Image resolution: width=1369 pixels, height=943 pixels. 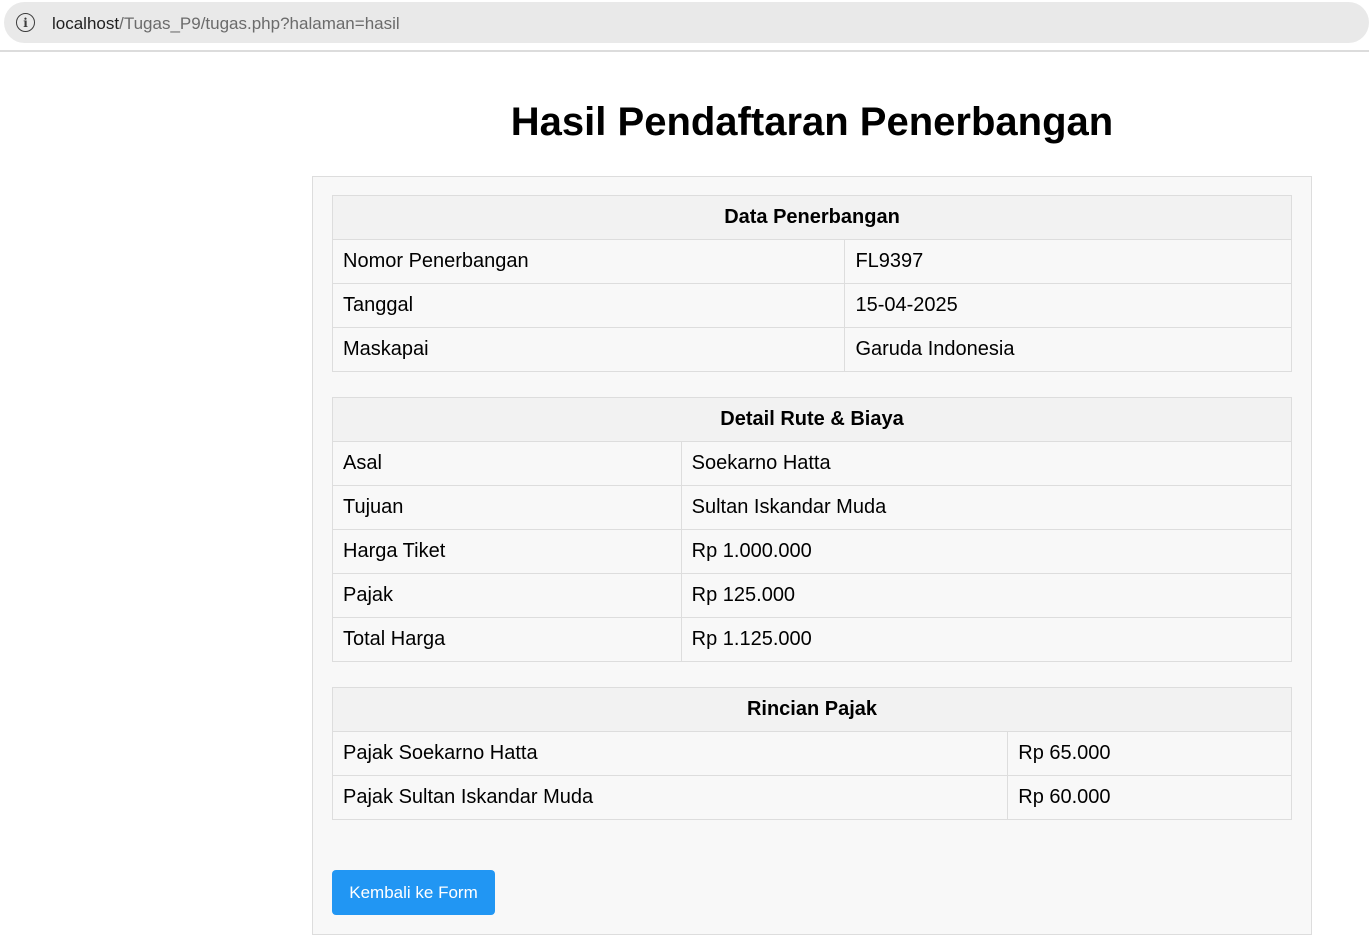 I want to click on total-harga-value: Rp 1.125.000, so click(x=986, y=639).